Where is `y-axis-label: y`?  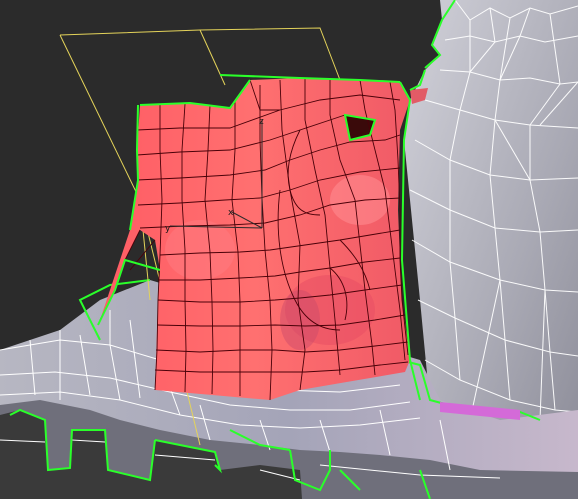 y-axis-label: y is located at coordinates (168, 229).